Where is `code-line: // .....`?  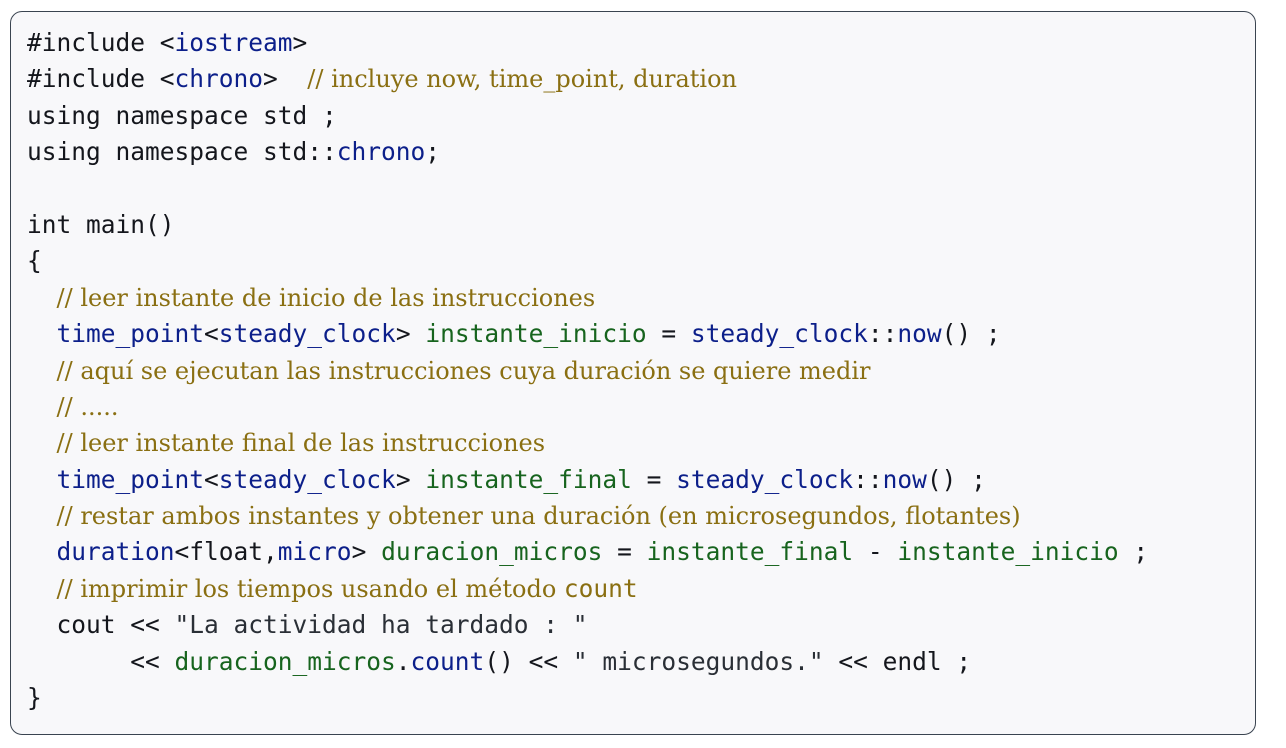 code-line: // ..... is located at coordinates (587, 407).